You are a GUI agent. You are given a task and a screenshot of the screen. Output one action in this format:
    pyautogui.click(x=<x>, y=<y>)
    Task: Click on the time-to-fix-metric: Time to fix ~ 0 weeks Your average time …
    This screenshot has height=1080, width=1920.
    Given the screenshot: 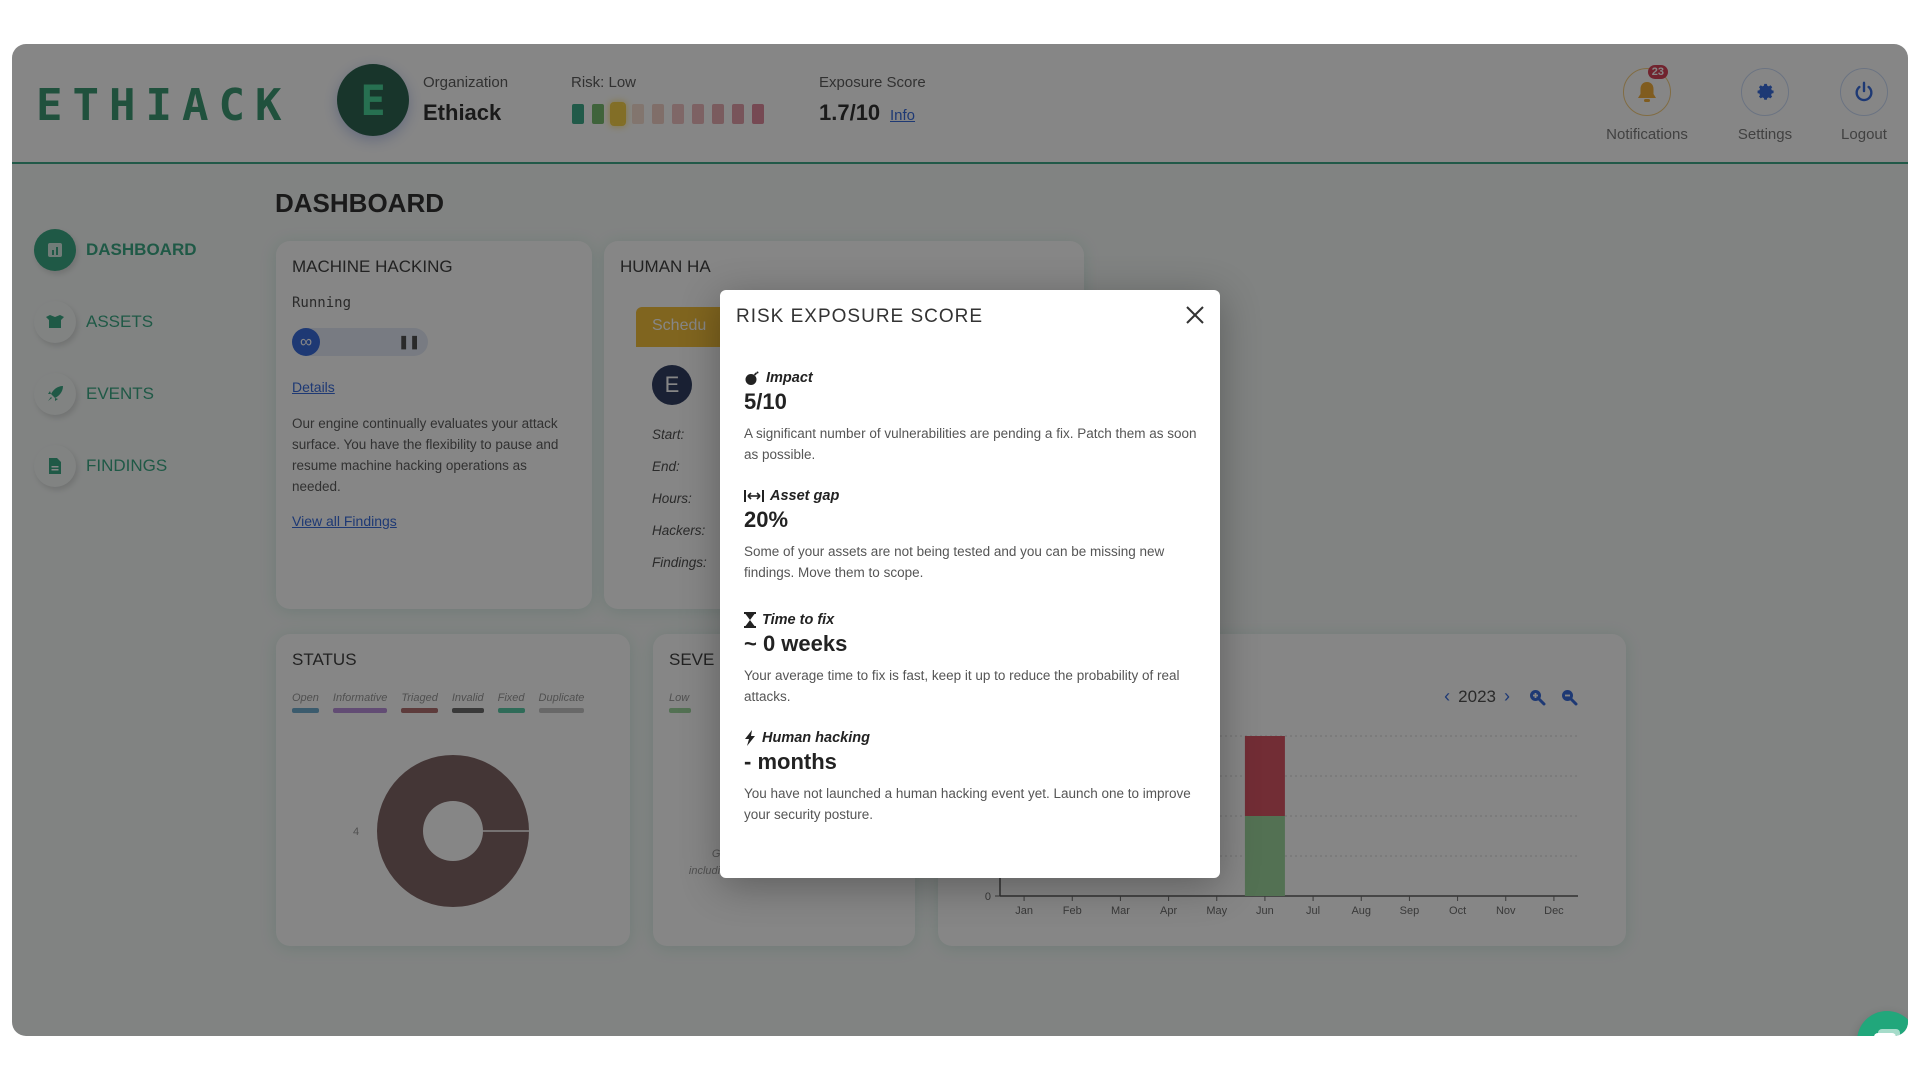 What is the action you would take?
    pyautogui.click(x=971, y=659)
    